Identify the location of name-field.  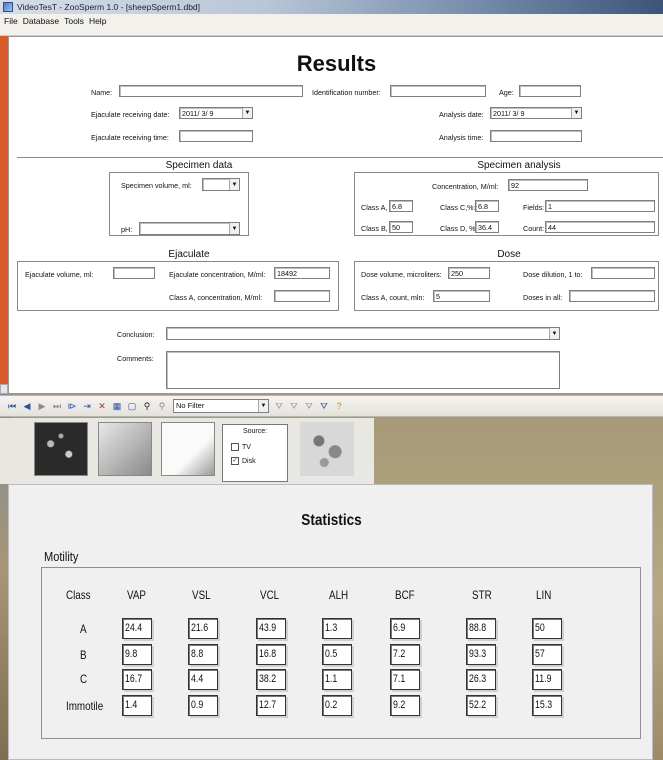
(211, 91).